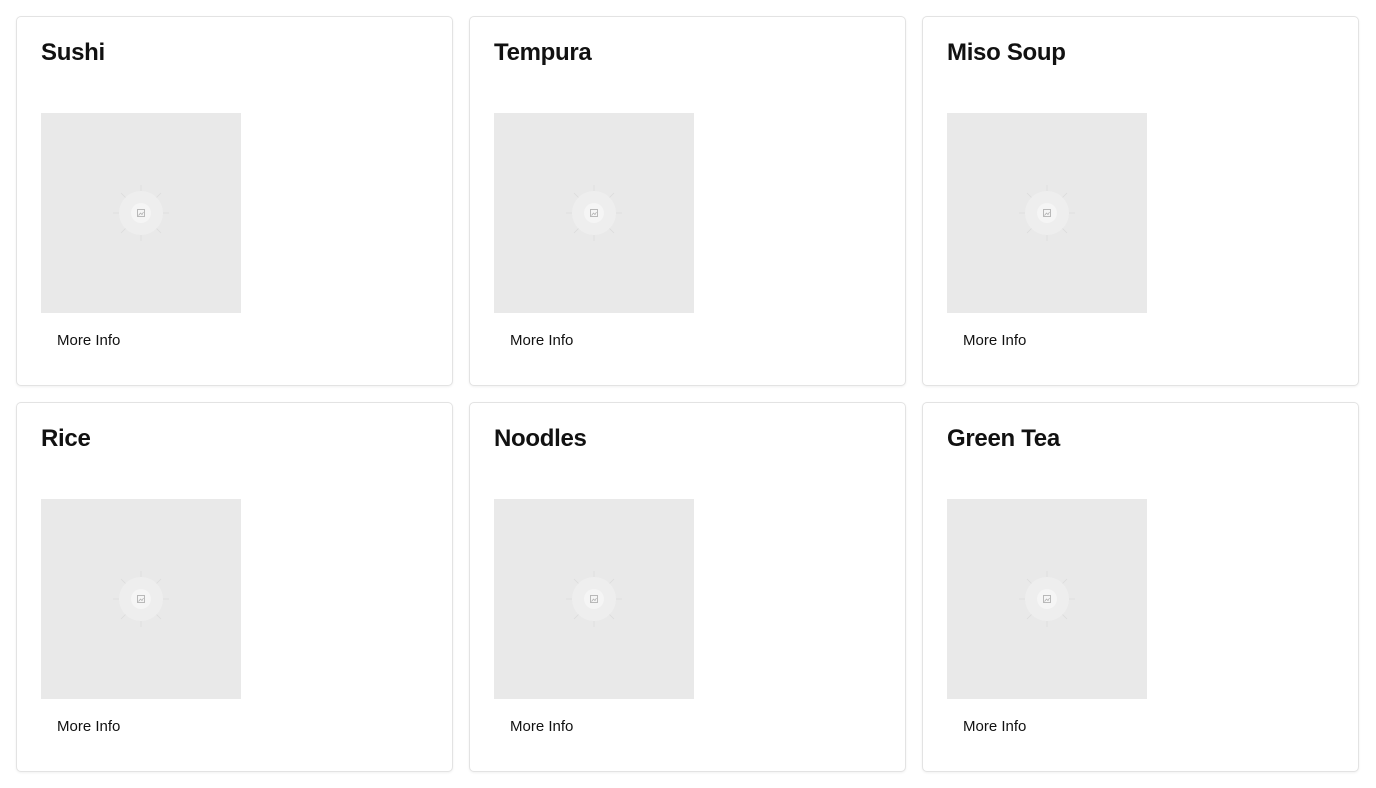  What do you see at coordinates (66, 438) in the screenshot?
I see `card-title: Rice` at bounding box center [66, 438].